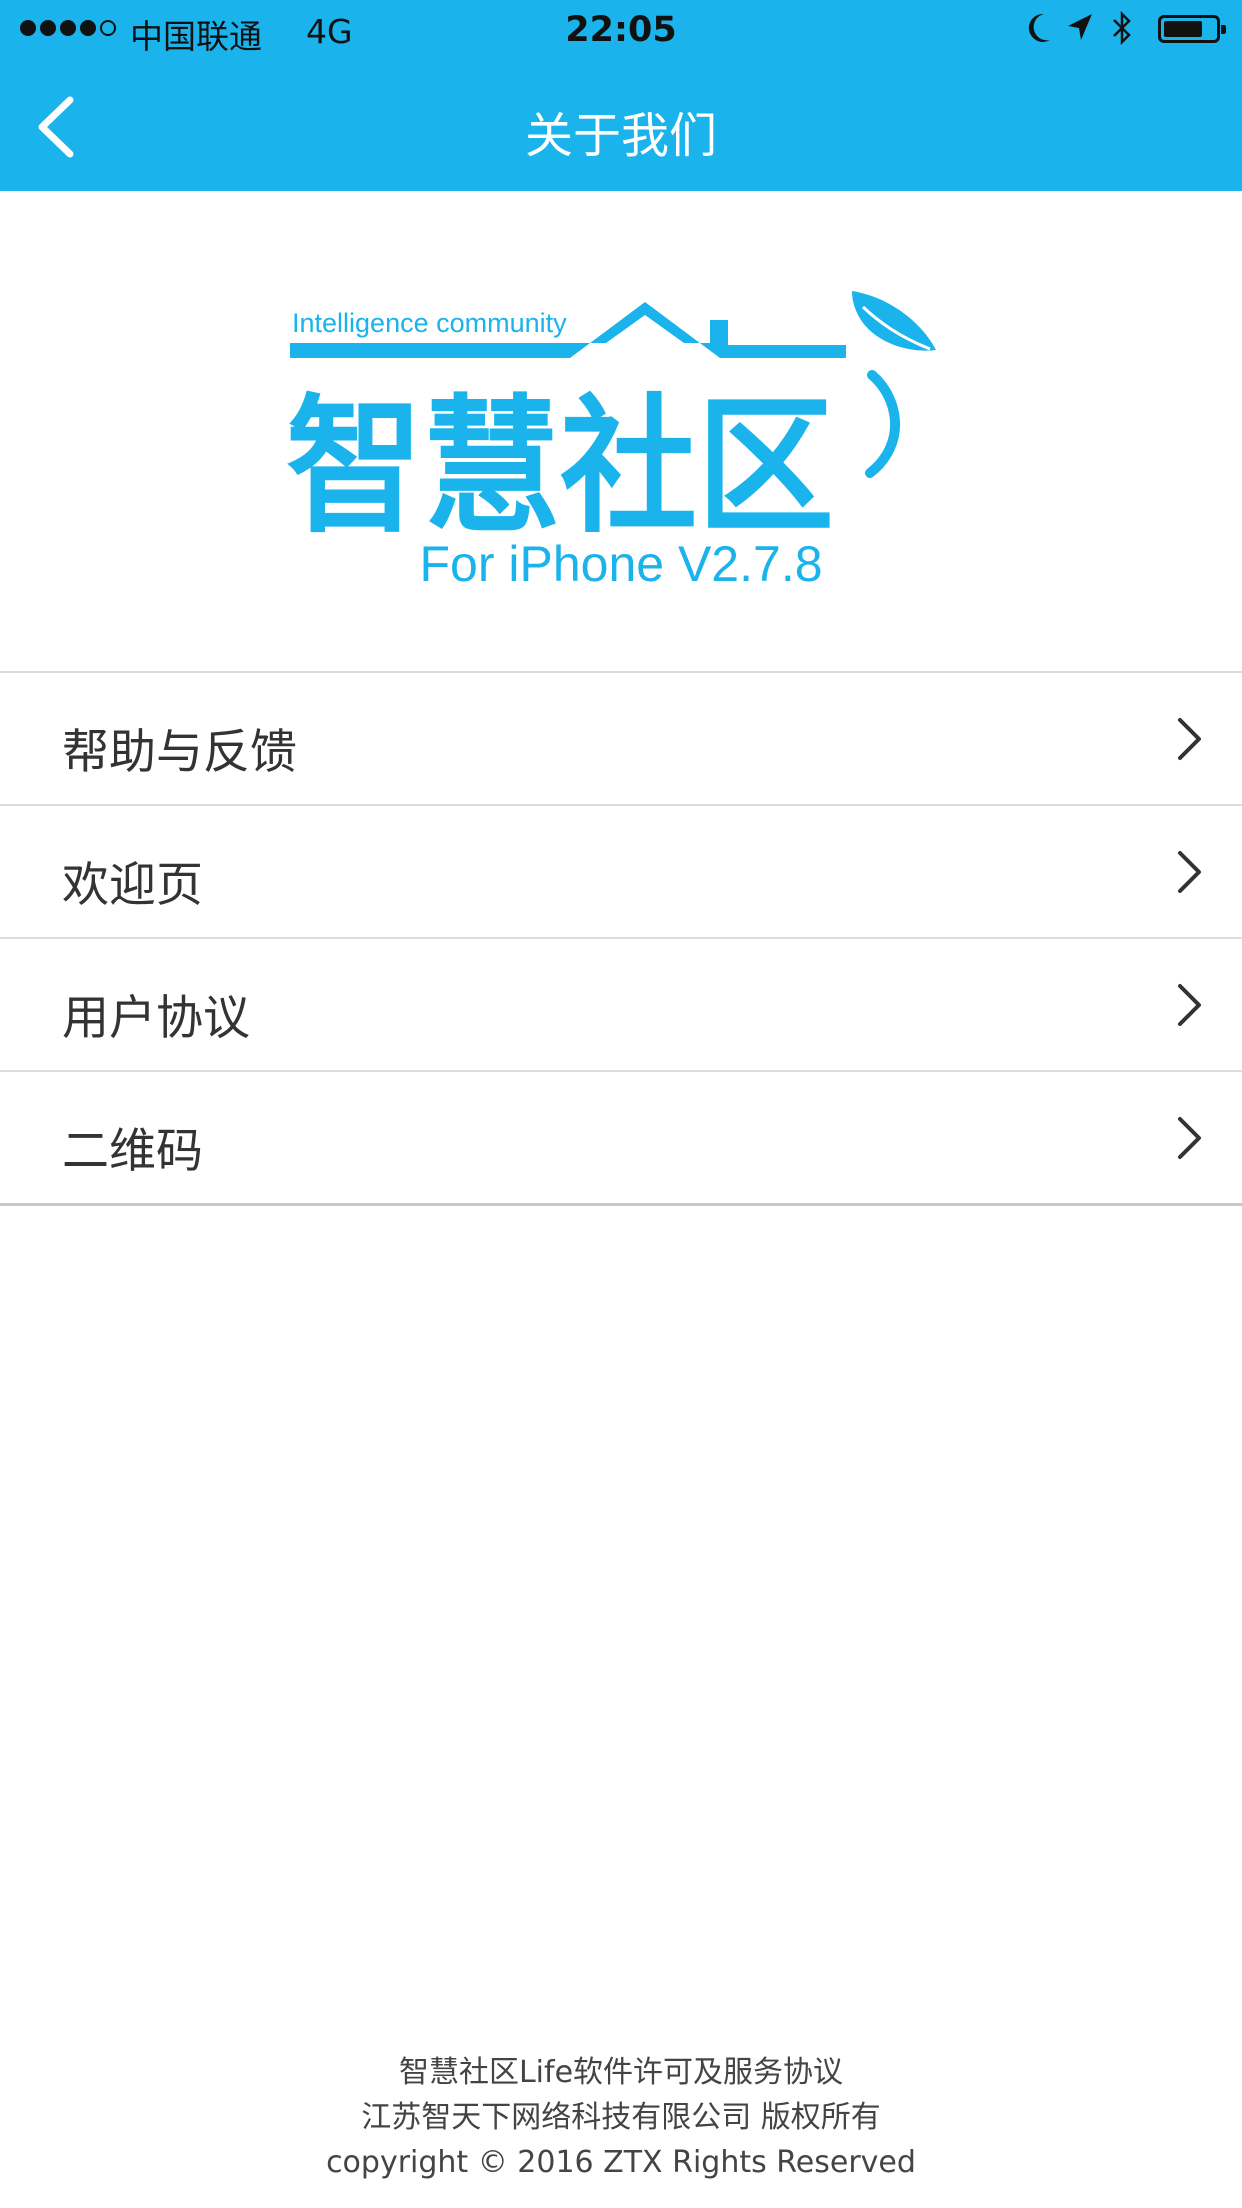  What do you see at coordinates (621, 739) in the screenshot?
I see `menu-item-help-feedback: 帮助与反馈` at bounding box center [621, 739].